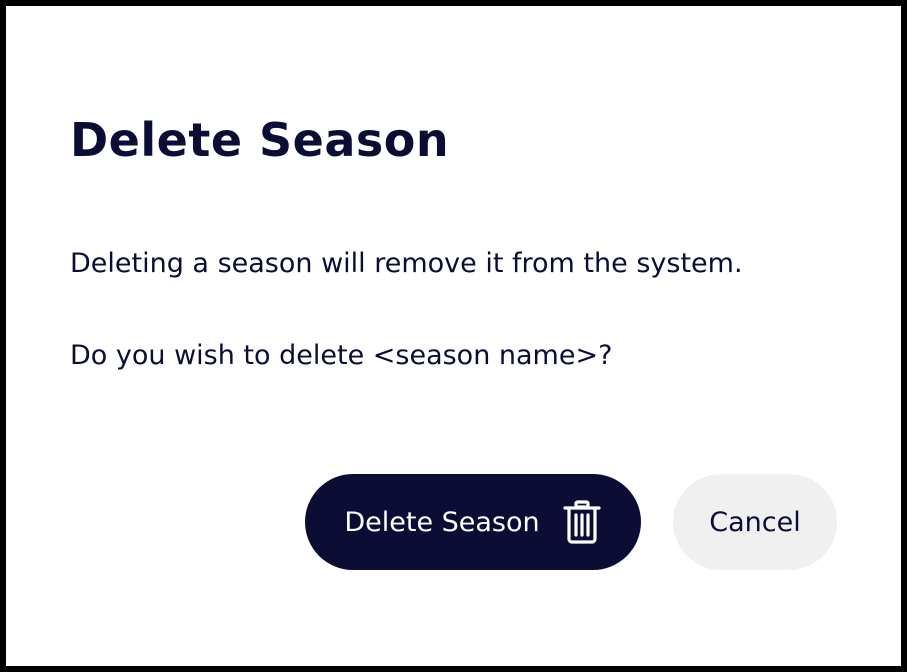  I want to click on dialog-message-line-2: Do you wish to delete <season name>?, so click(341, 355).